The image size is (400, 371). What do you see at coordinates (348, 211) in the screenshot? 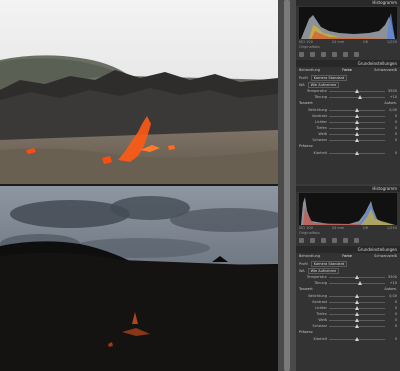
I see `histogram-graph` at bounding box center [348, 211].